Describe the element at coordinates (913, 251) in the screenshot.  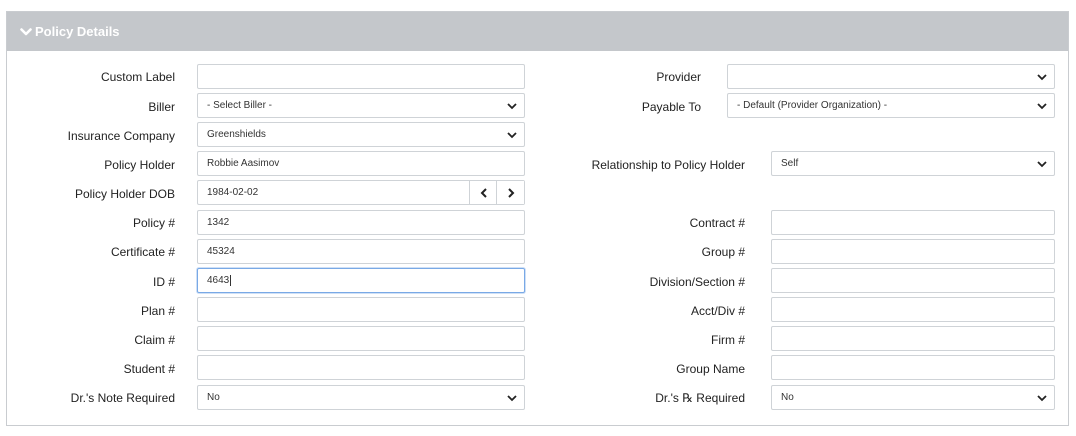
I see `group-num-input` at that location.